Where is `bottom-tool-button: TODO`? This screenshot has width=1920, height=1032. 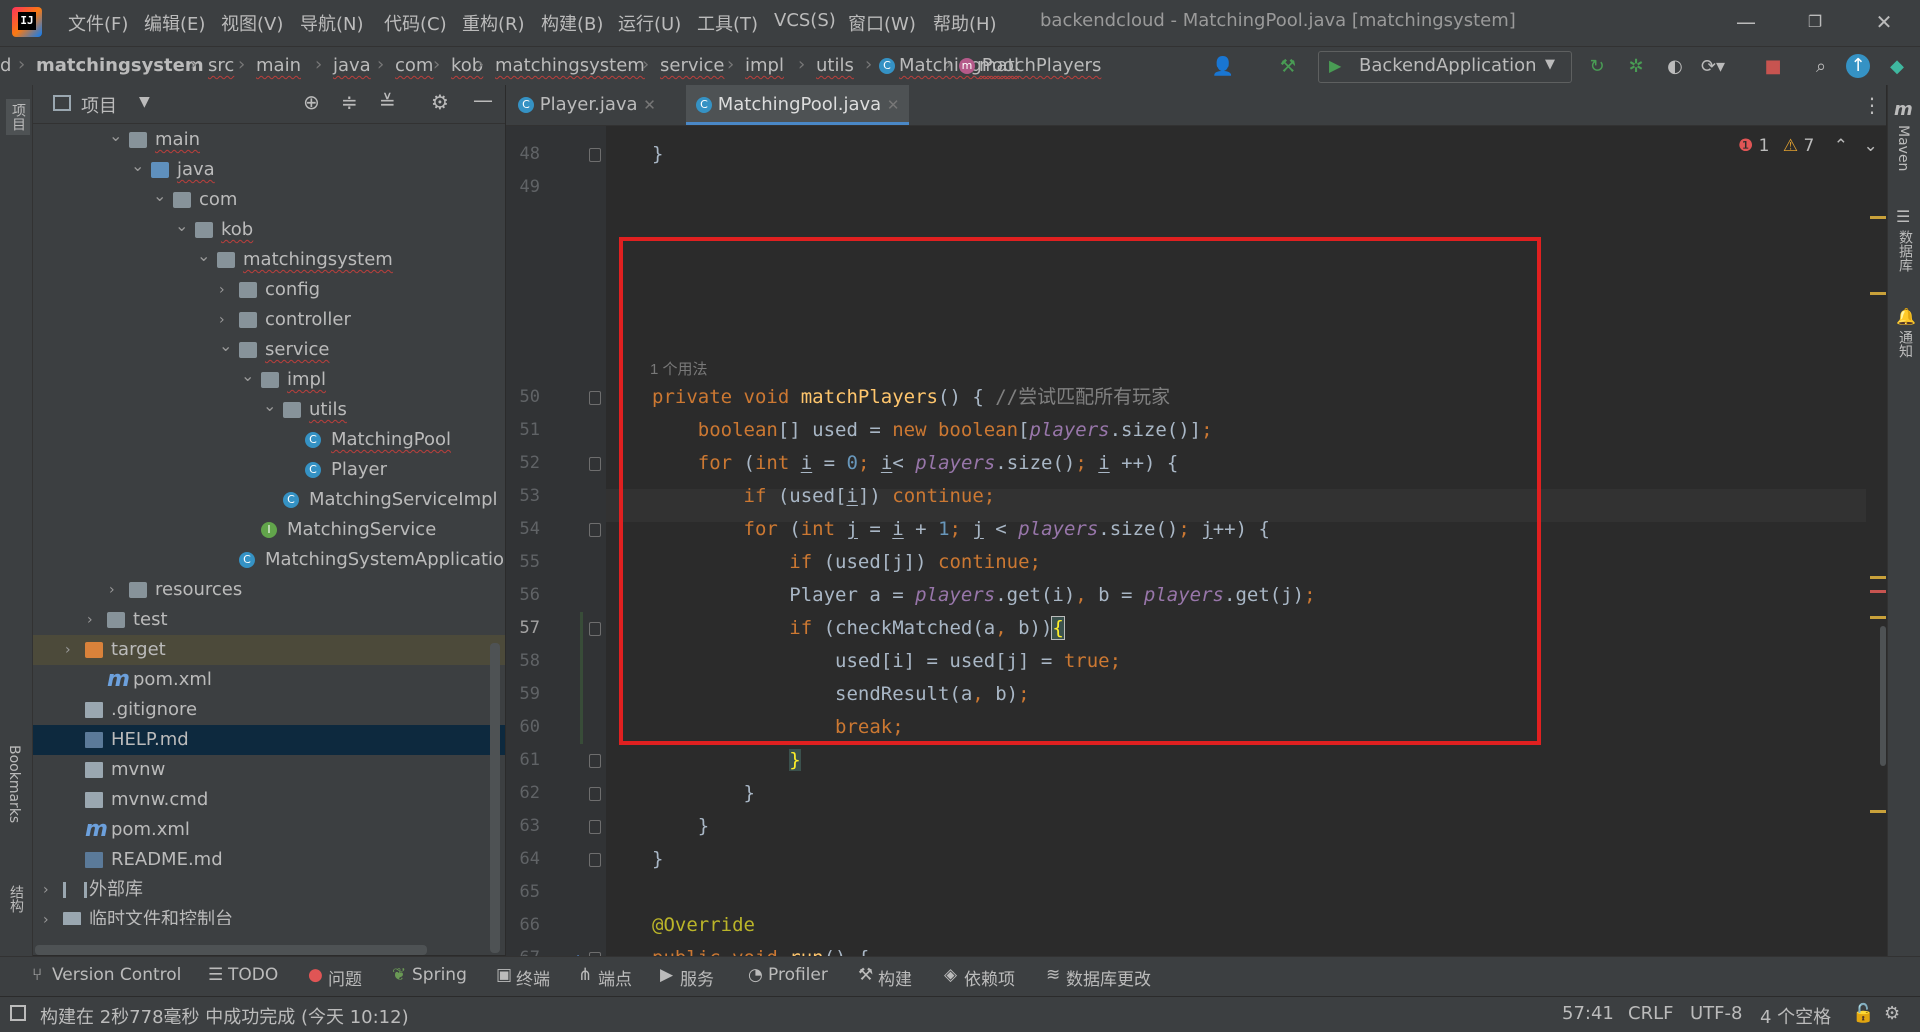 bottom-tool-button: TODO is located at coordinates (253, 975).